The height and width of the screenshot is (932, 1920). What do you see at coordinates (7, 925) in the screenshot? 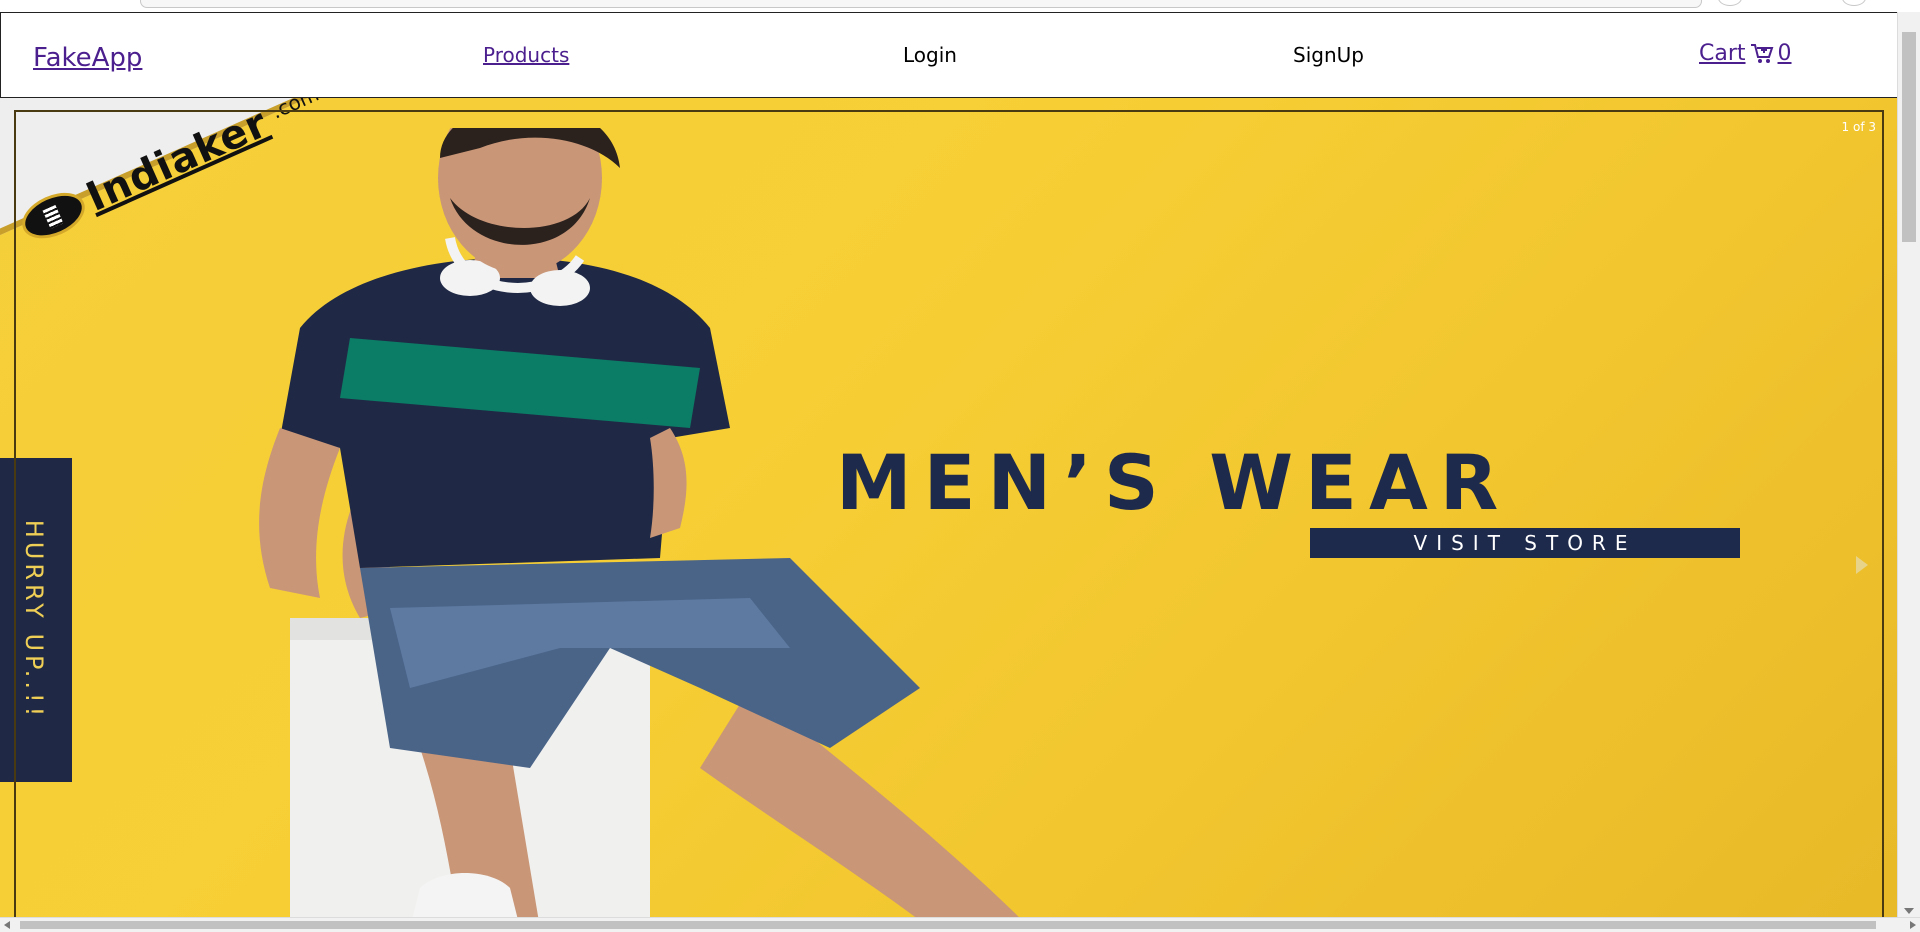
I see `scroll-left-icon` at bounding box center [7, 925].